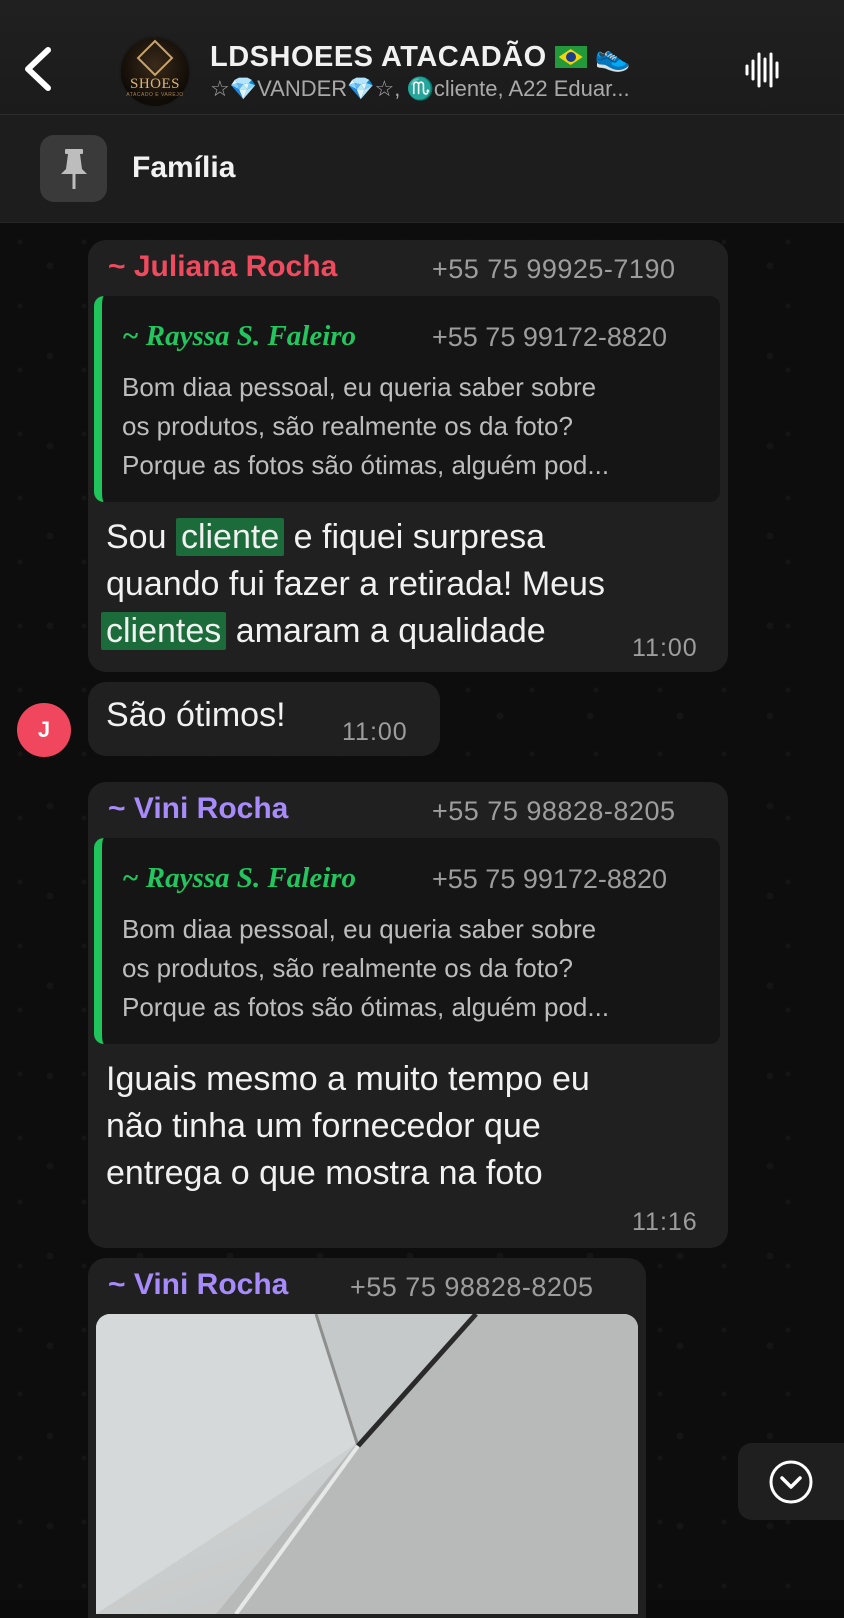  What do you see at coordinates (323, 1126) in the screenshot?
I see `message-line: não tinha um fornecedor que` at bounding box center [323, 1126].